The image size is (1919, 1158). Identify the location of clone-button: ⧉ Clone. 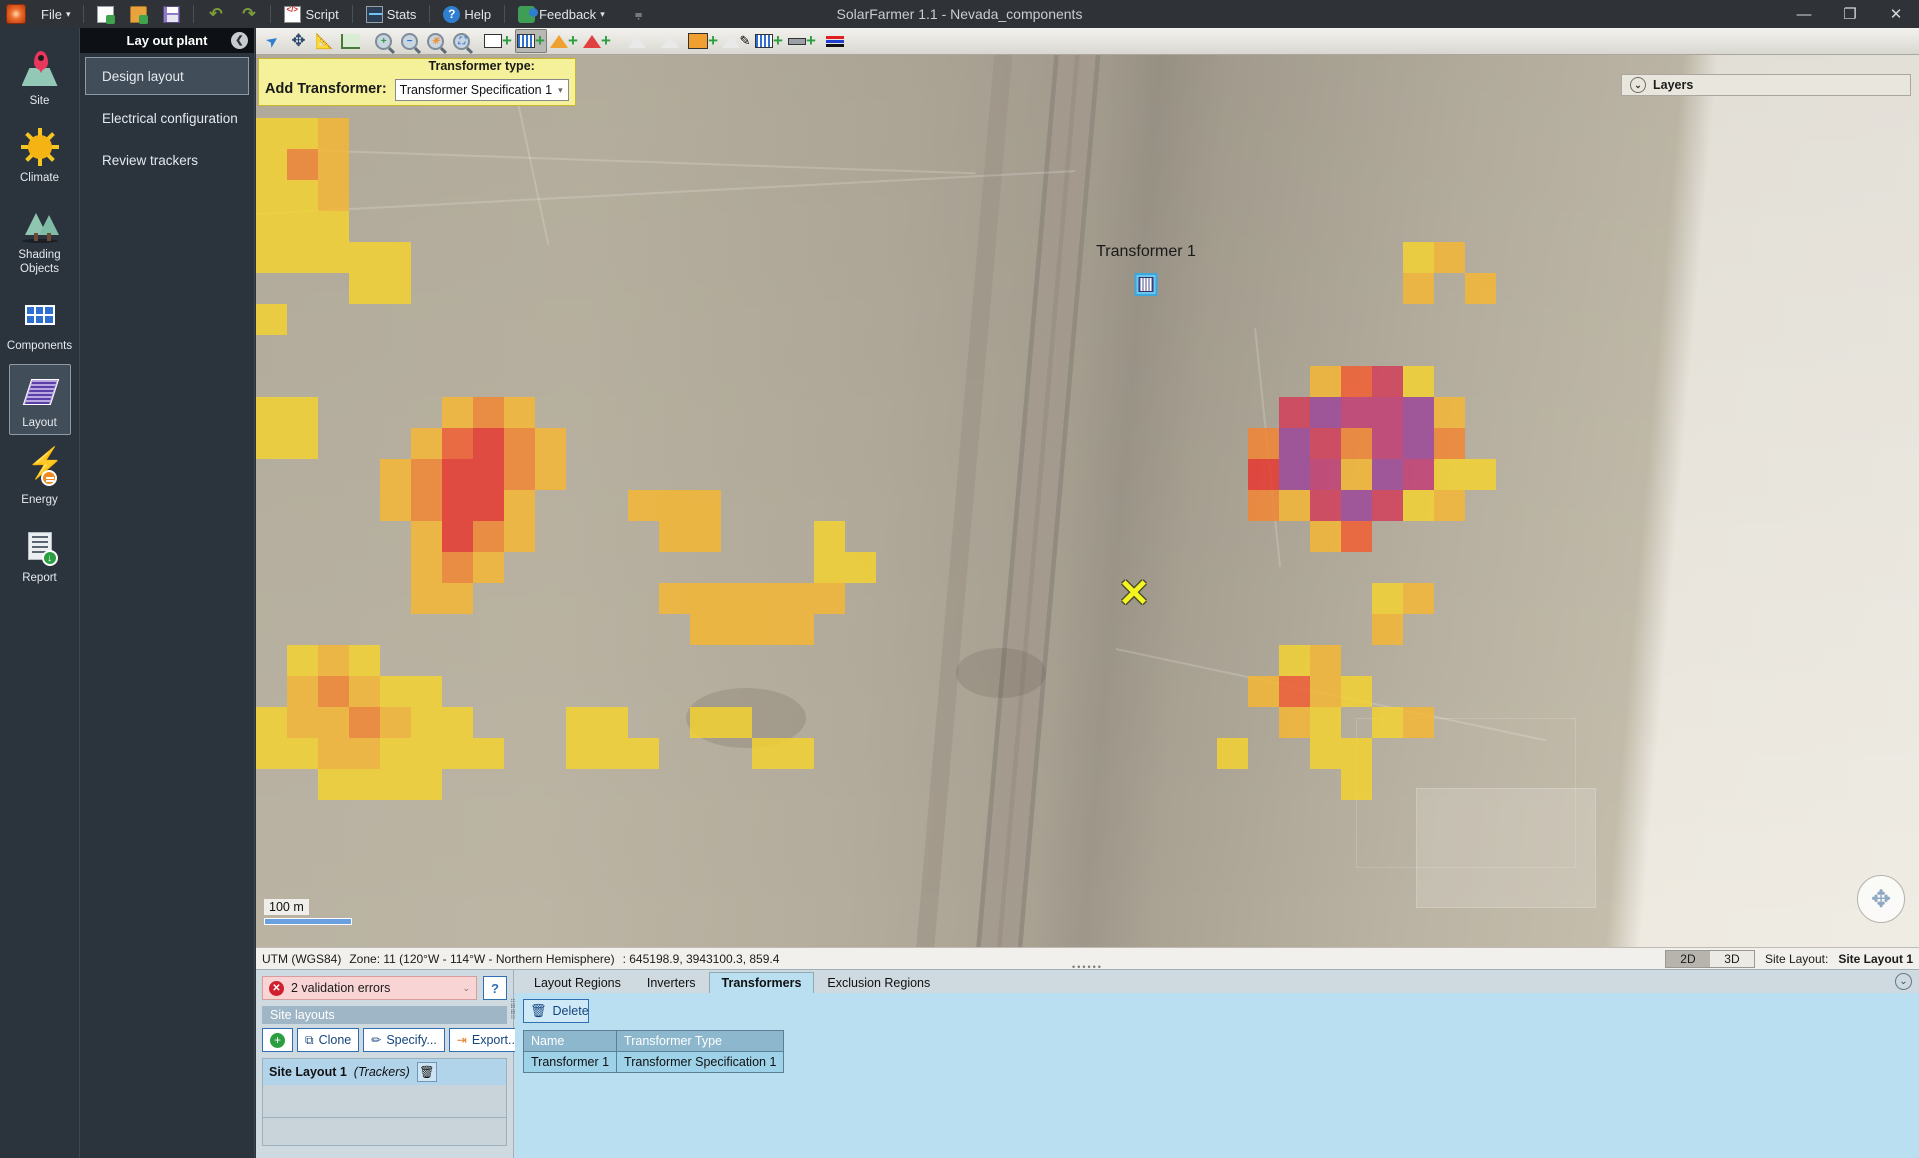
(328, 1040).